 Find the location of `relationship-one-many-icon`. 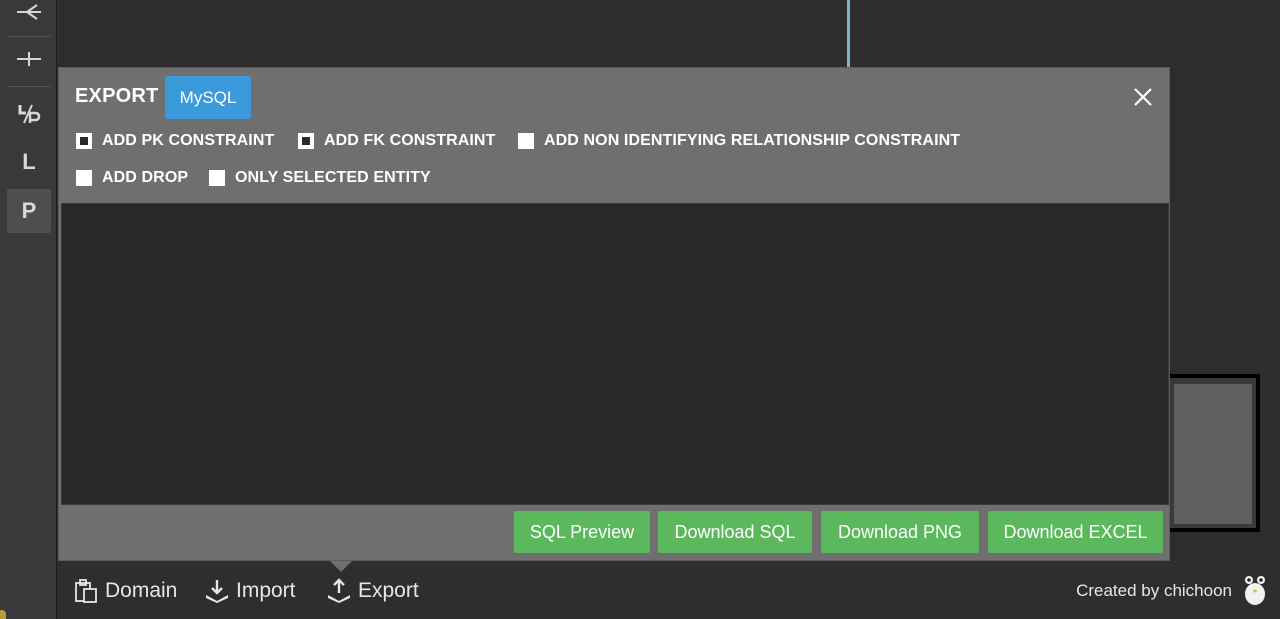

relationship-one-many-icon is located at coordinates (29, 17).